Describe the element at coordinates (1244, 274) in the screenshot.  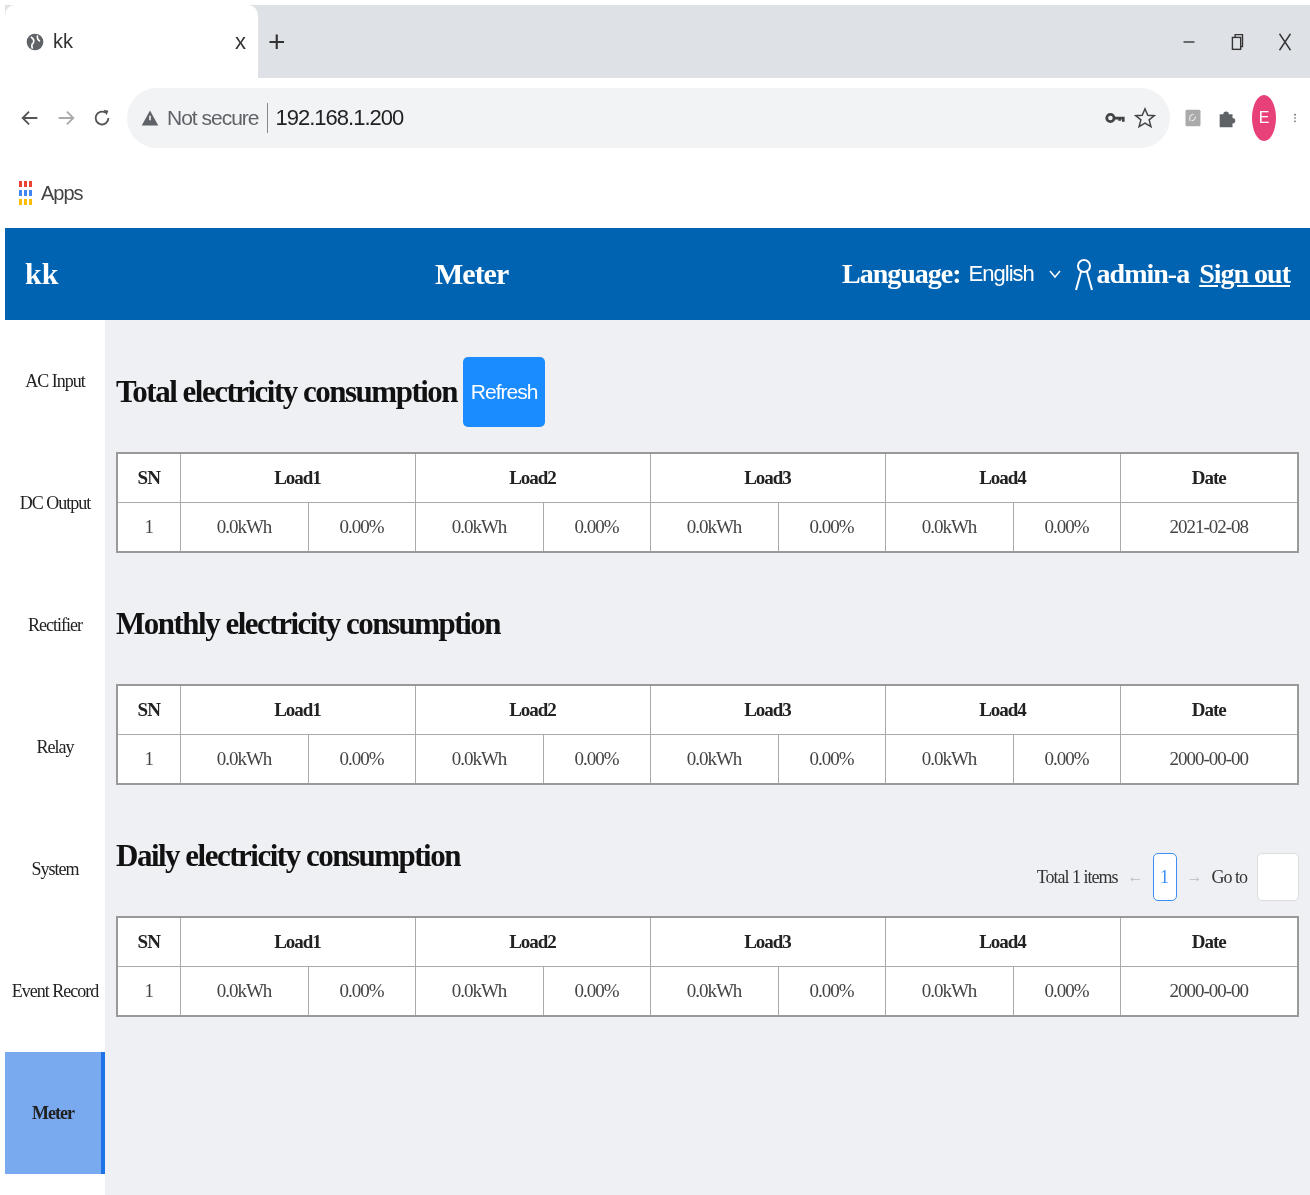
I see `sign-out-link: Sign out` at that location.